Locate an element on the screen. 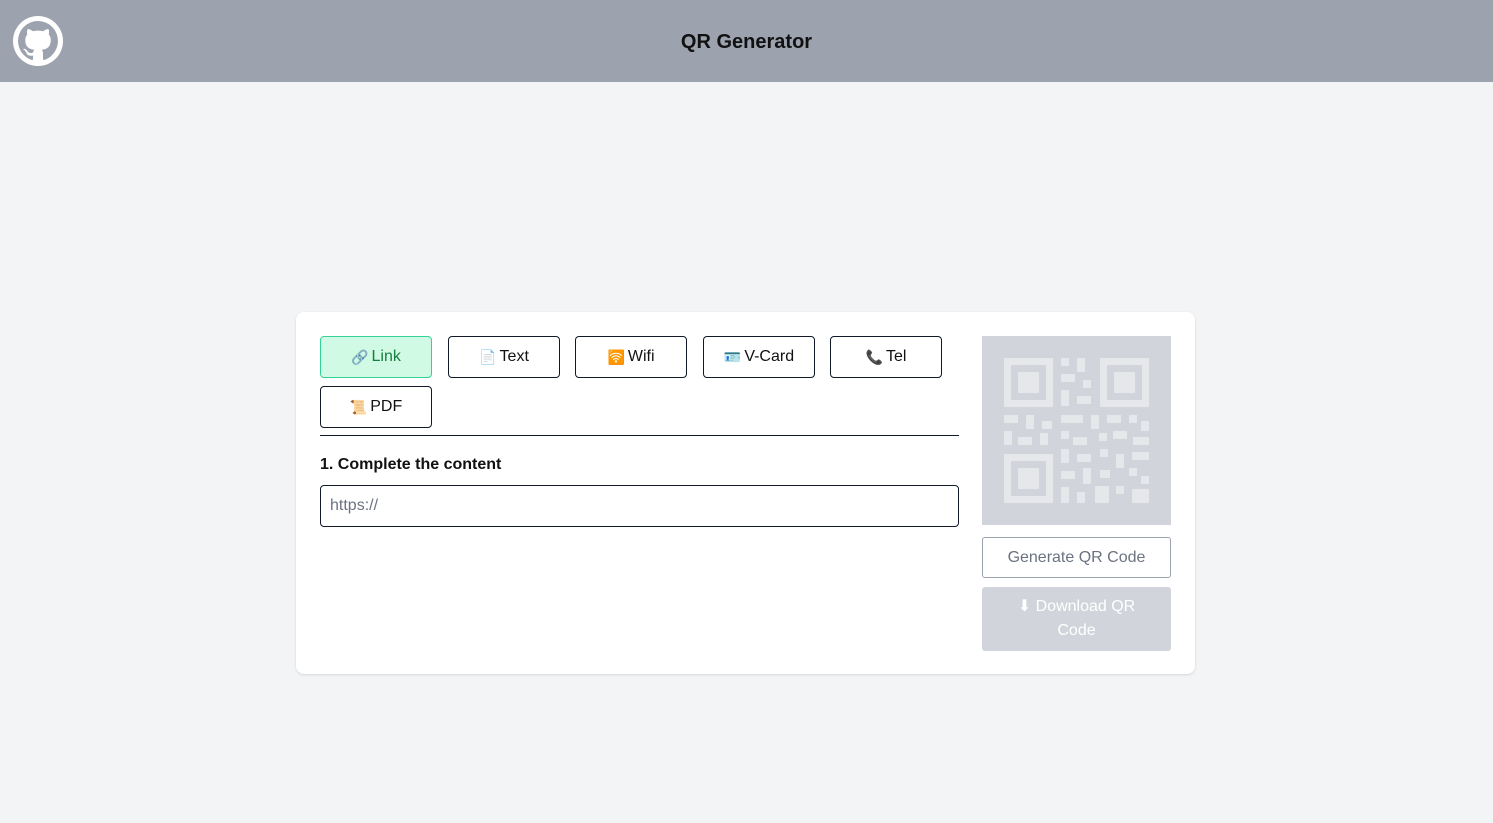 This screenshot has height=823, width=1493. qr-placeholder-icon is located at coordinates (1076, 430).